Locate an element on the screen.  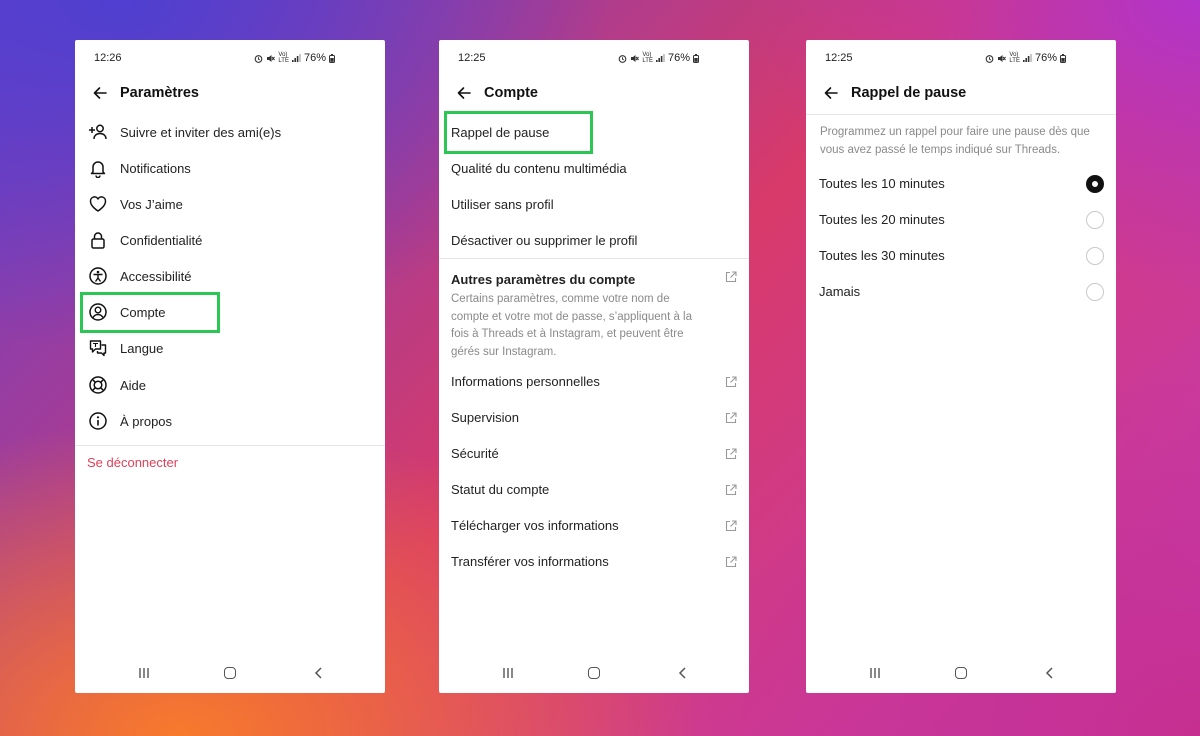
menu-item-media-quality: Qualité du contenu multimédia is located at coordinates (539, 168).